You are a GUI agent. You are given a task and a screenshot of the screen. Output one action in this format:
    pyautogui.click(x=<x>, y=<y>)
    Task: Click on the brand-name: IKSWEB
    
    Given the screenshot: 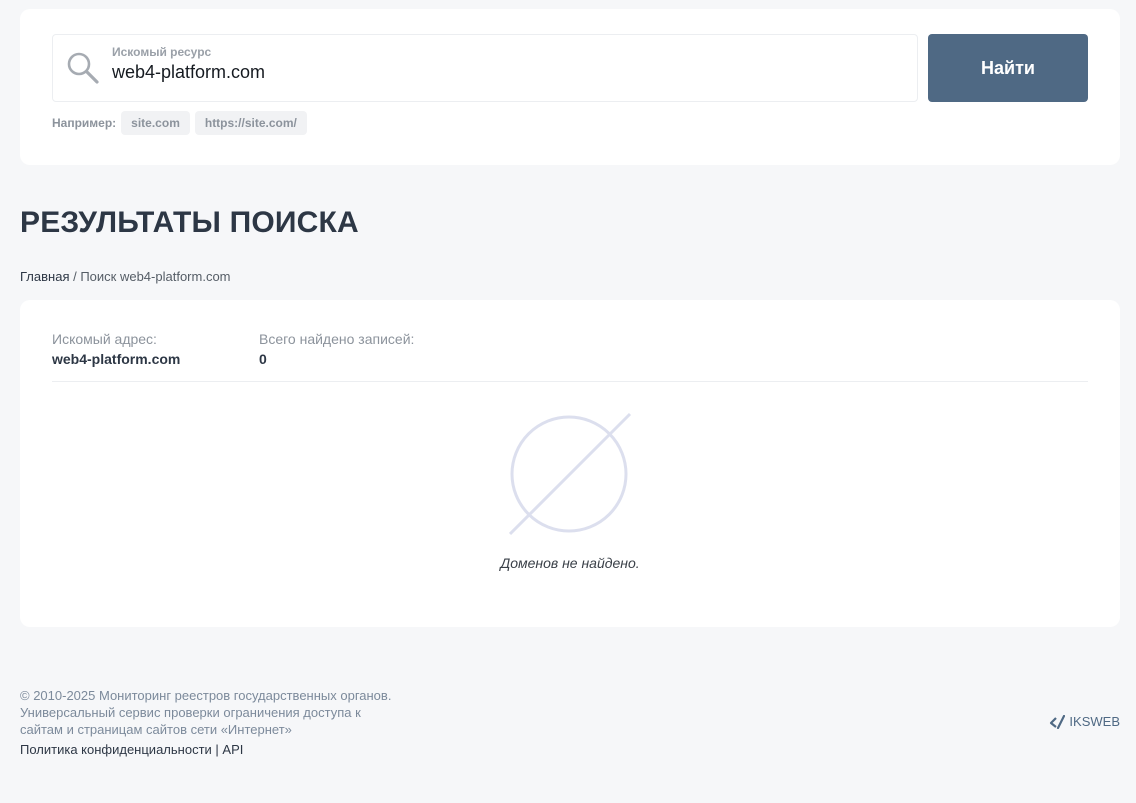 What is the action you would take?
    pyautogui.click(x=1094, y=721)
    